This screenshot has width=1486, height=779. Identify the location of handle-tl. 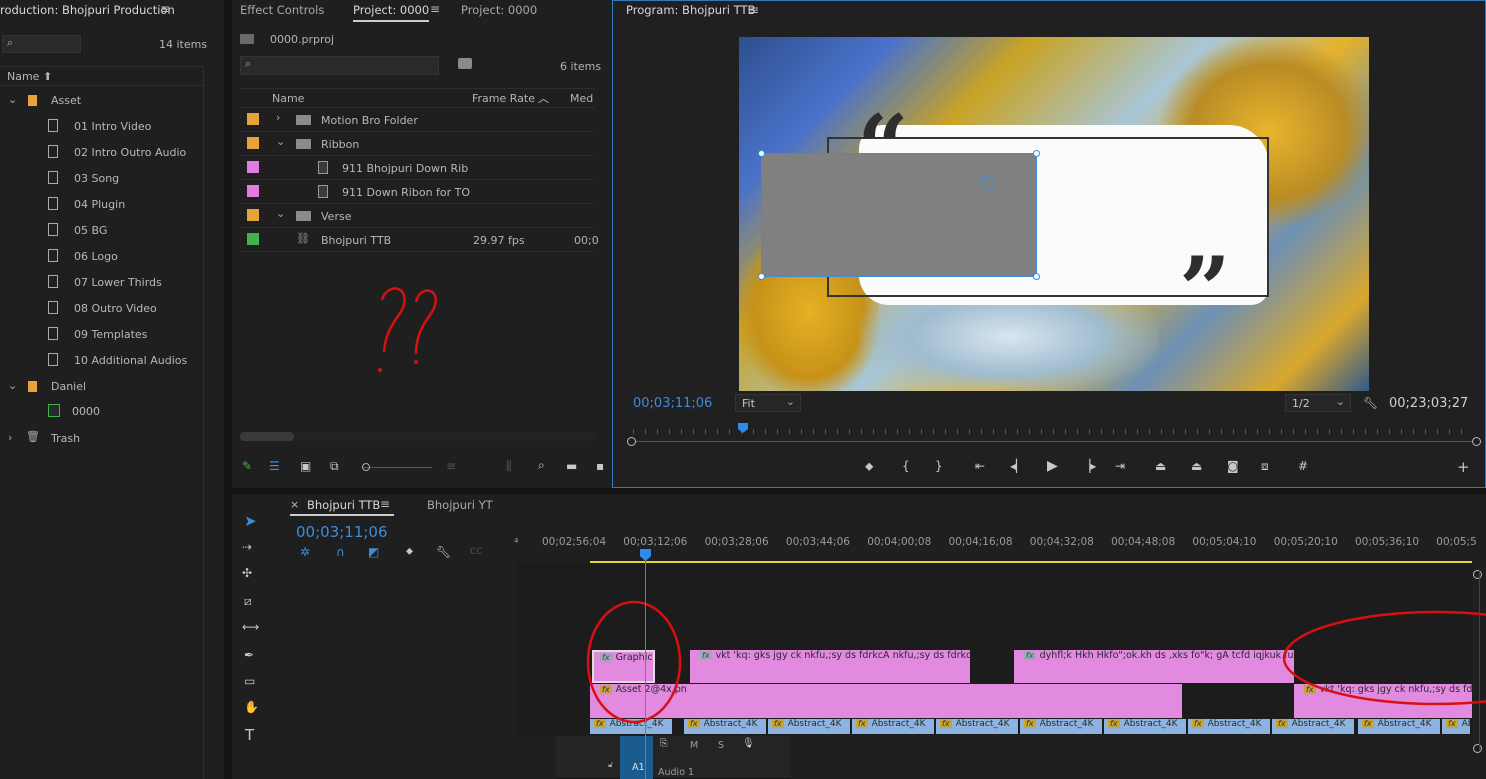
(761, 153).